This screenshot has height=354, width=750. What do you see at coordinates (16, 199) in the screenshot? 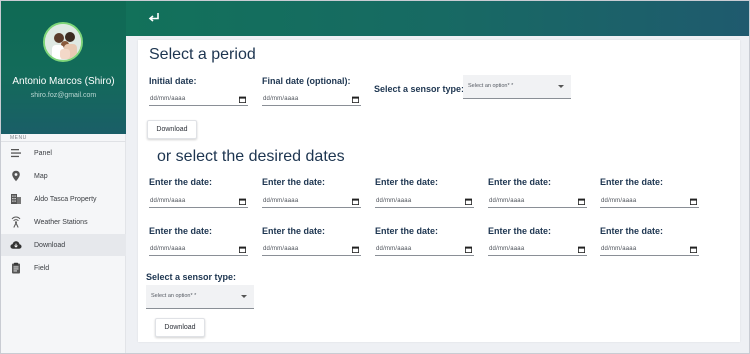
I see `building-icon` at bounding box center [16, 199].